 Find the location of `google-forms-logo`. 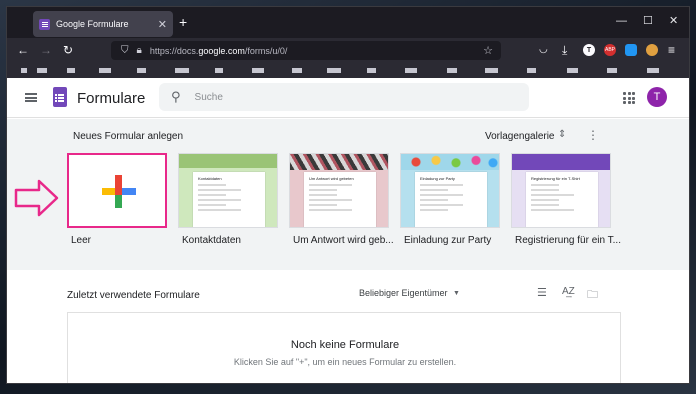

google-forms-logo is located at coordinates (60, 97).